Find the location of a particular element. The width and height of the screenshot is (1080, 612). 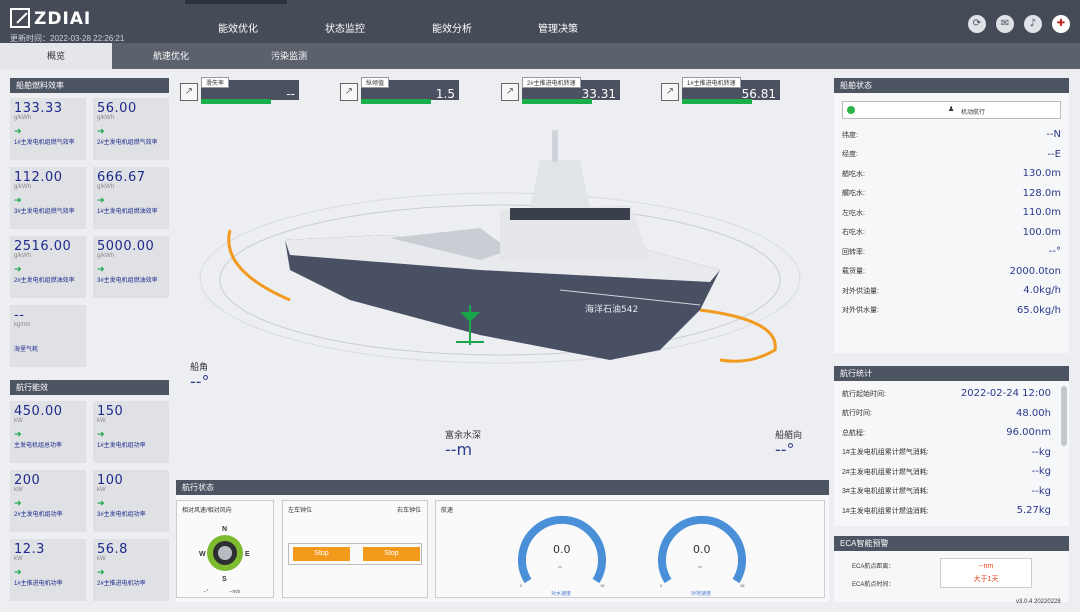

depth-value: --m is located at coordinates (459, 449).